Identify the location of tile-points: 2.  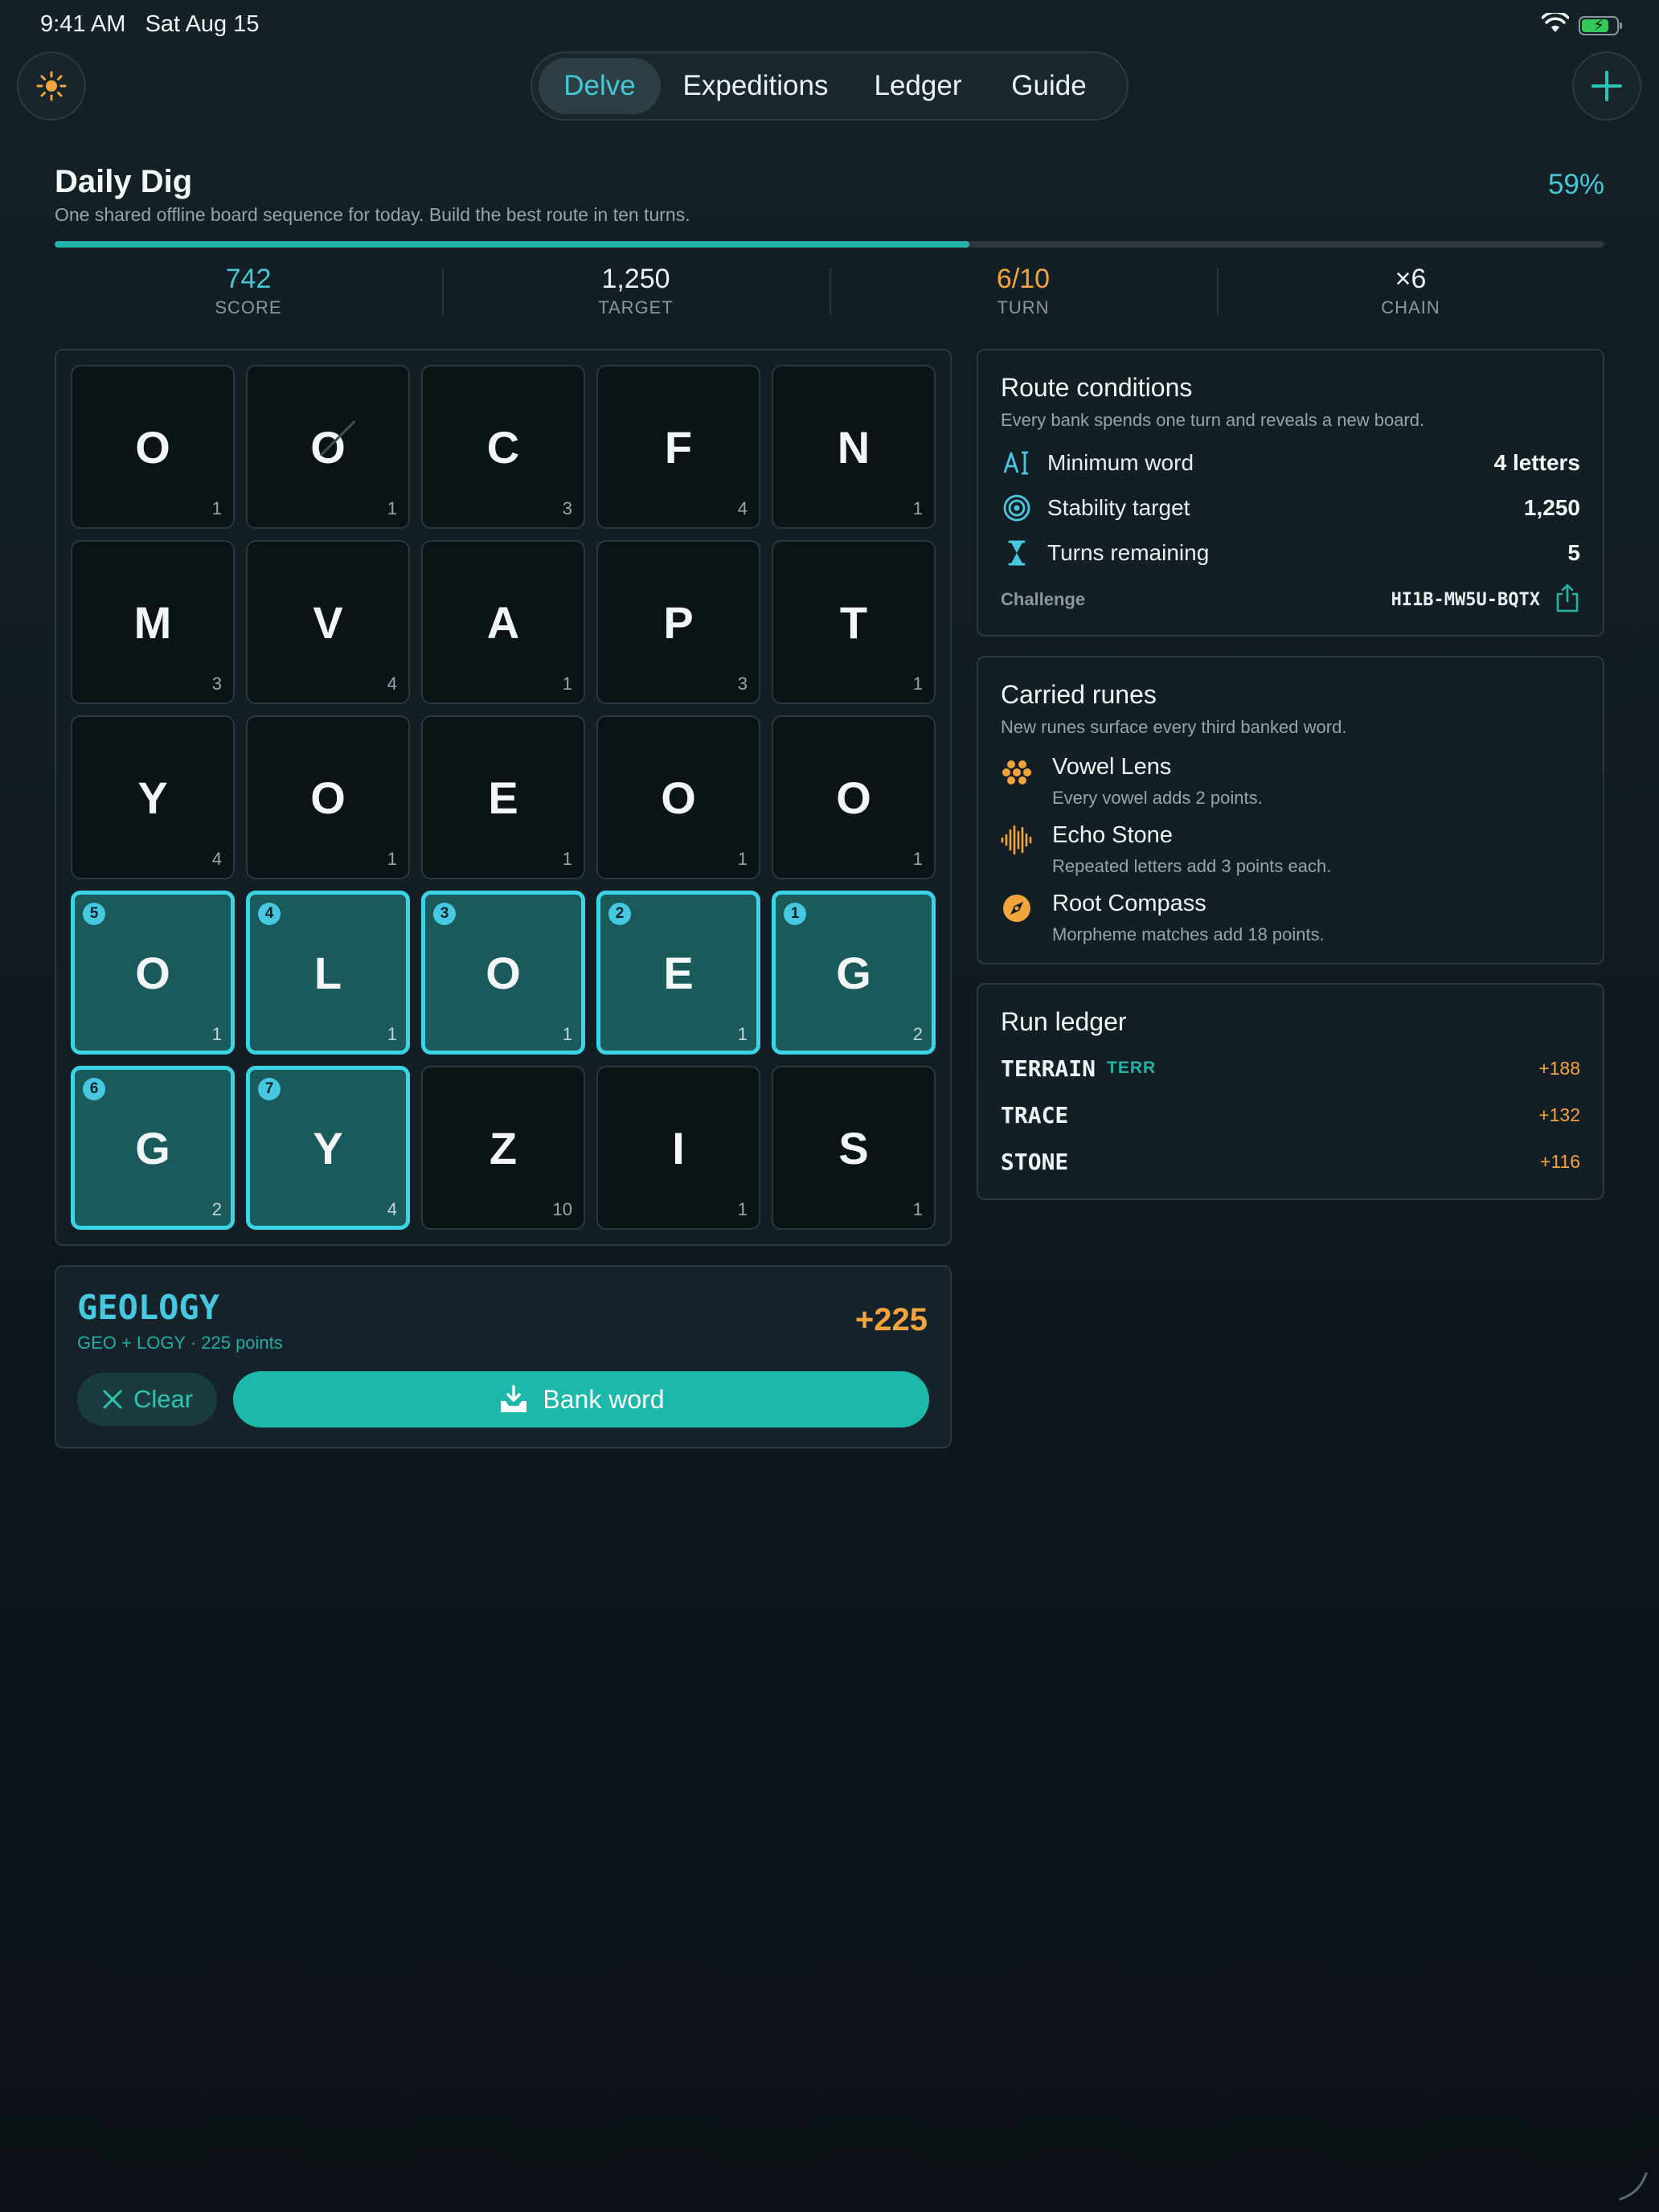
(216, 1209).